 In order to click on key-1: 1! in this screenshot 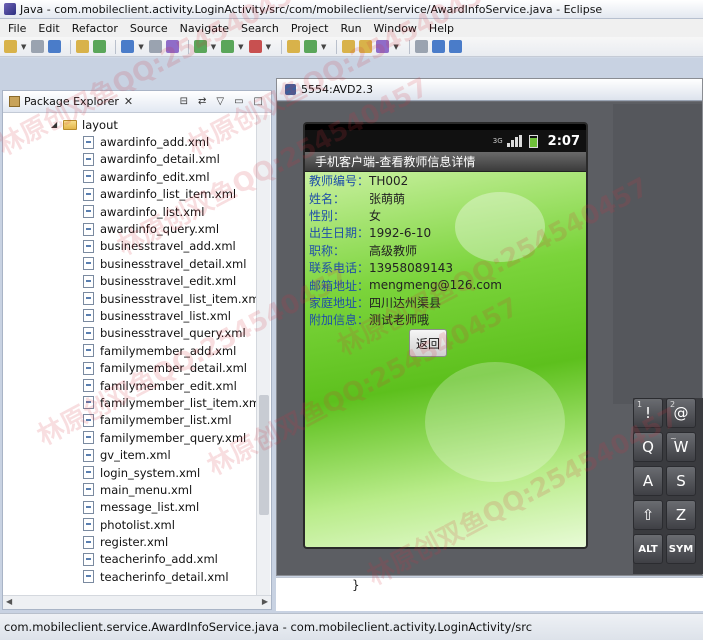, I will do `click(648, 413)`.